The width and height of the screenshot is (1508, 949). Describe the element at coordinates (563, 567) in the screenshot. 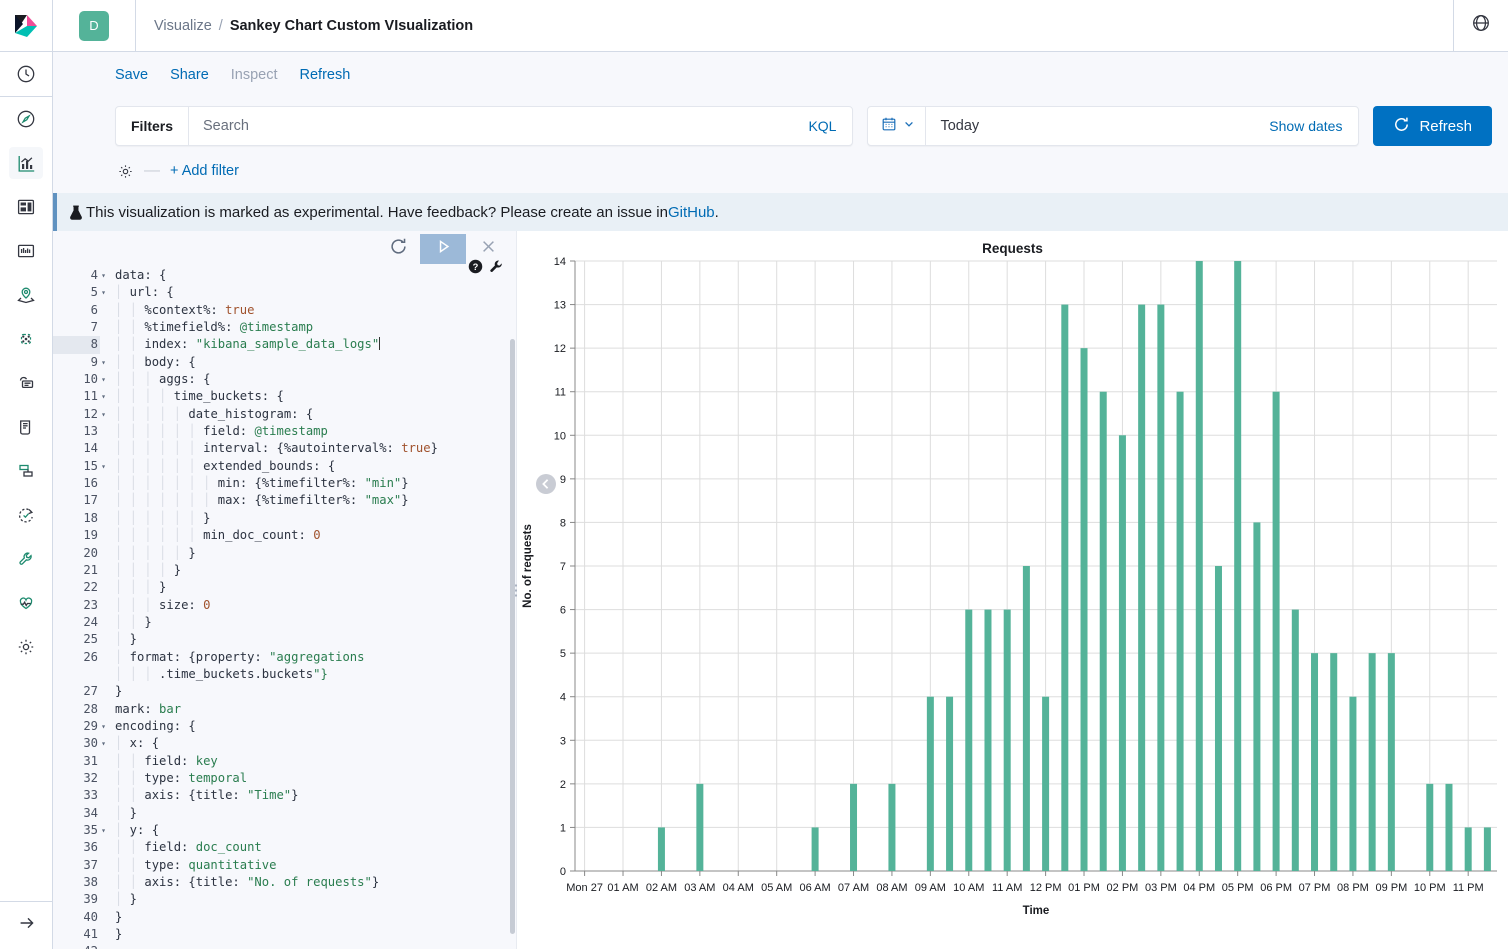

I see `y-tick-label: 7` at that location.